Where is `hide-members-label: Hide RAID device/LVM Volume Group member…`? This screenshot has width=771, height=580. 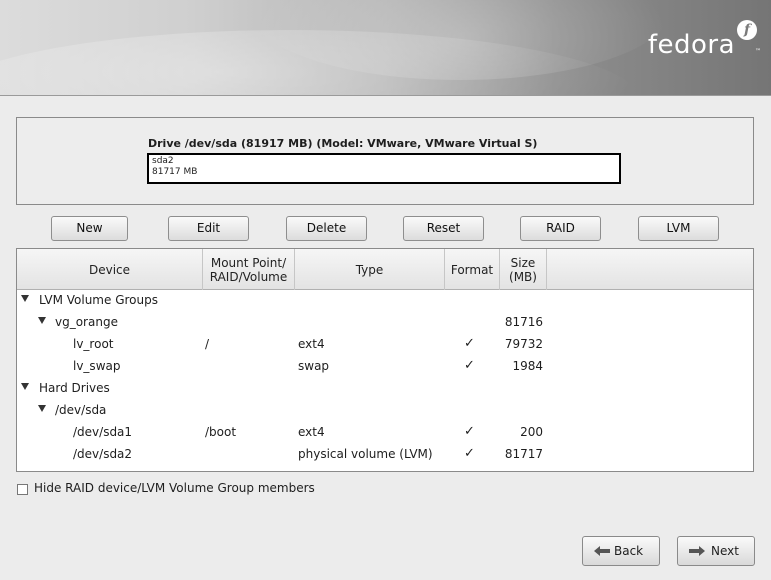 hide-members-label: Hide RAID device/LVM Volume Group member… is located at coordinates (174, 488).